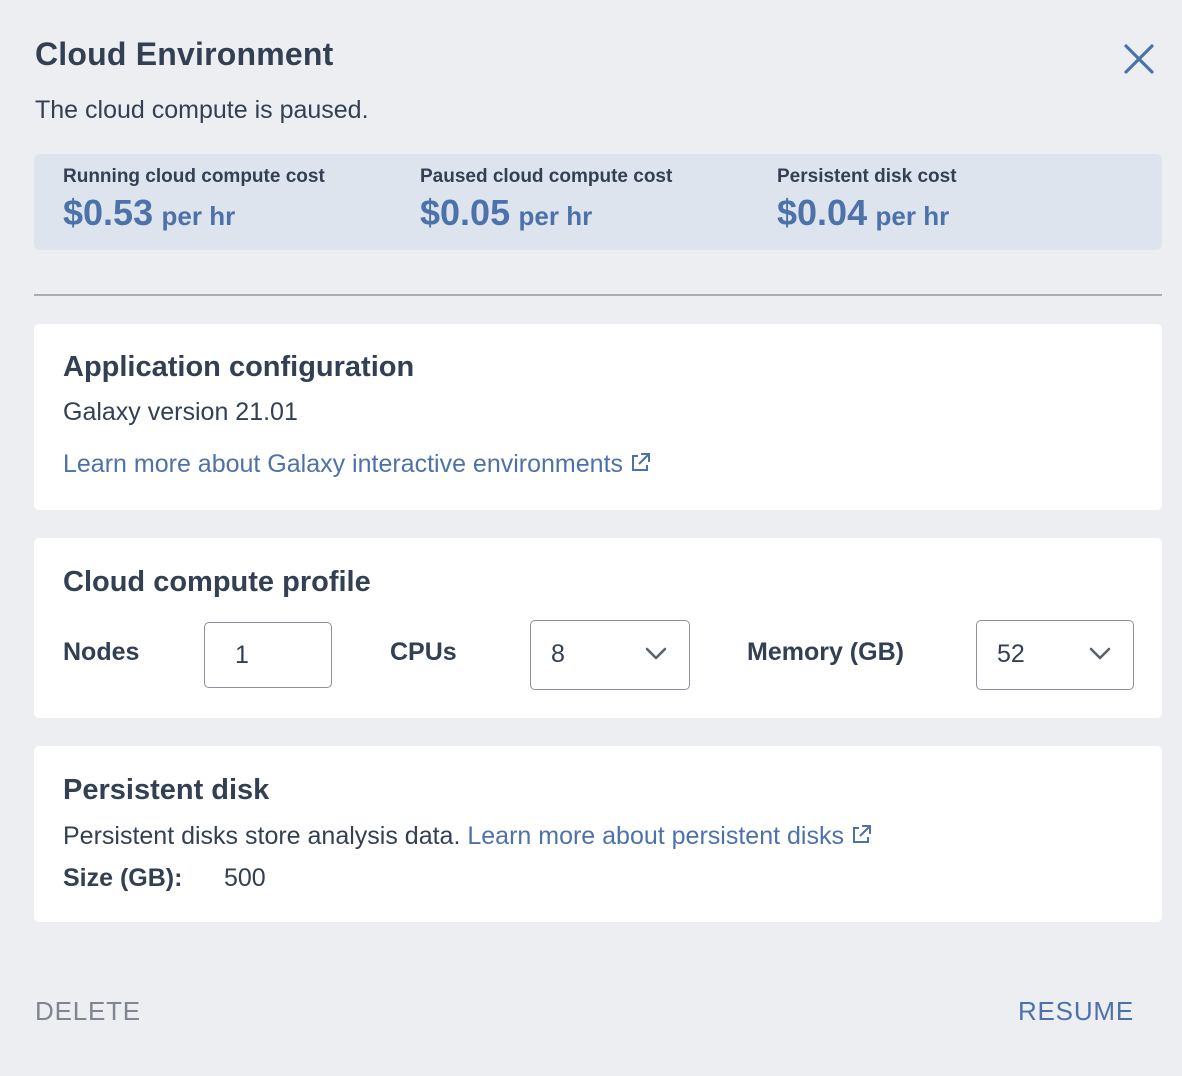 Image resolution: width=1182 pixels, height=1076 pixels. Describe the element at coordinates (239, 367) in the screenshot. I see `app-config-title: Application configuration` at that location.